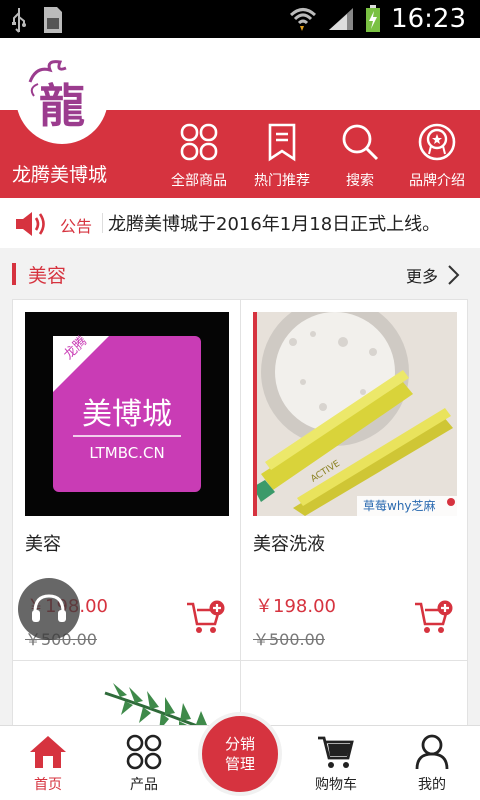  Describe the element at coordinates (453, 275) in the screenshot. I see `chevron-right-icon` at that location.